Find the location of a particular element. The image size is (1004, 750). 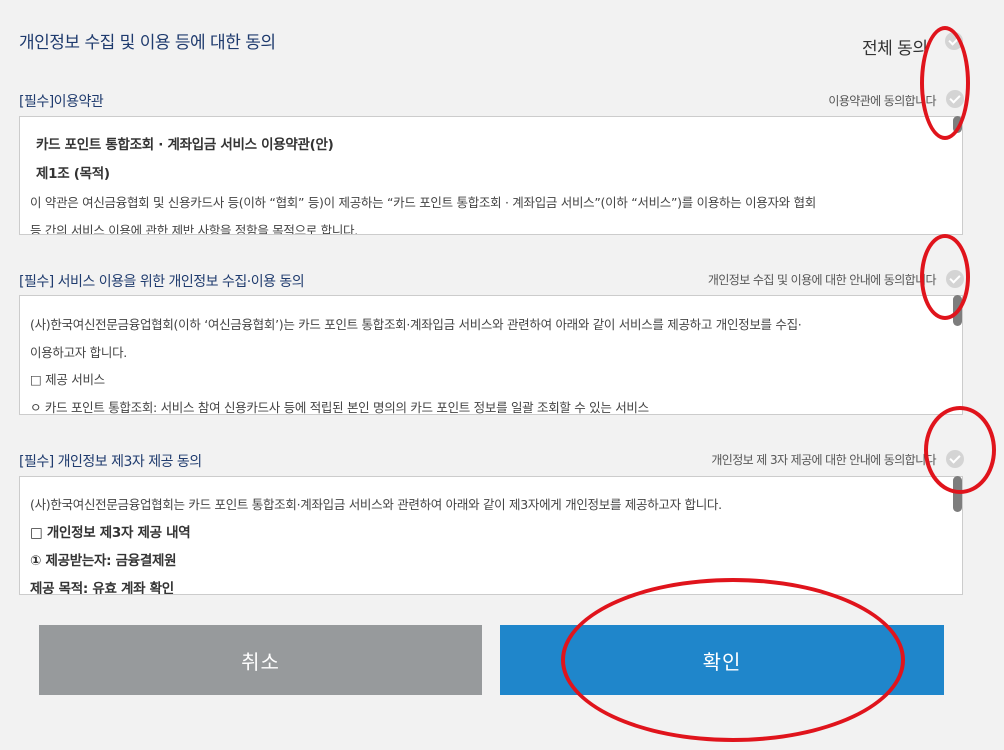

agree-collection-label: 개인정보 수집 및 이용에 대한 안내에 동의합니다 is located at coordinates (822, 279).